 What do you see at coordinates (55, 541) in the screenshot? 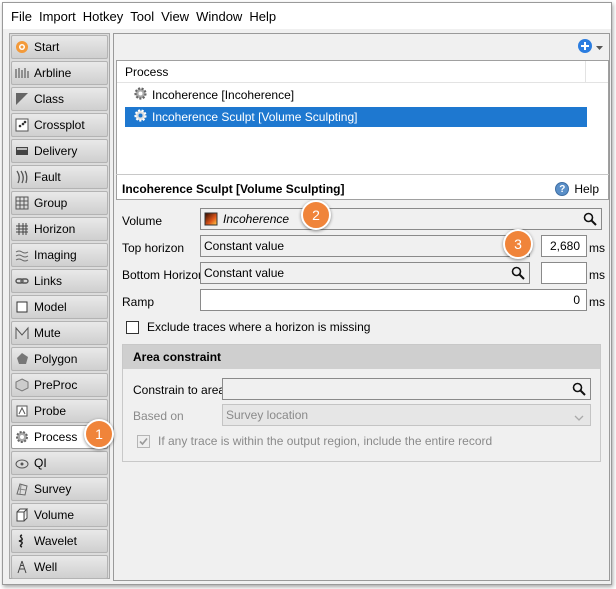
I see `sidebar-item-label: Wavelet` at bounding box center [55, 541].